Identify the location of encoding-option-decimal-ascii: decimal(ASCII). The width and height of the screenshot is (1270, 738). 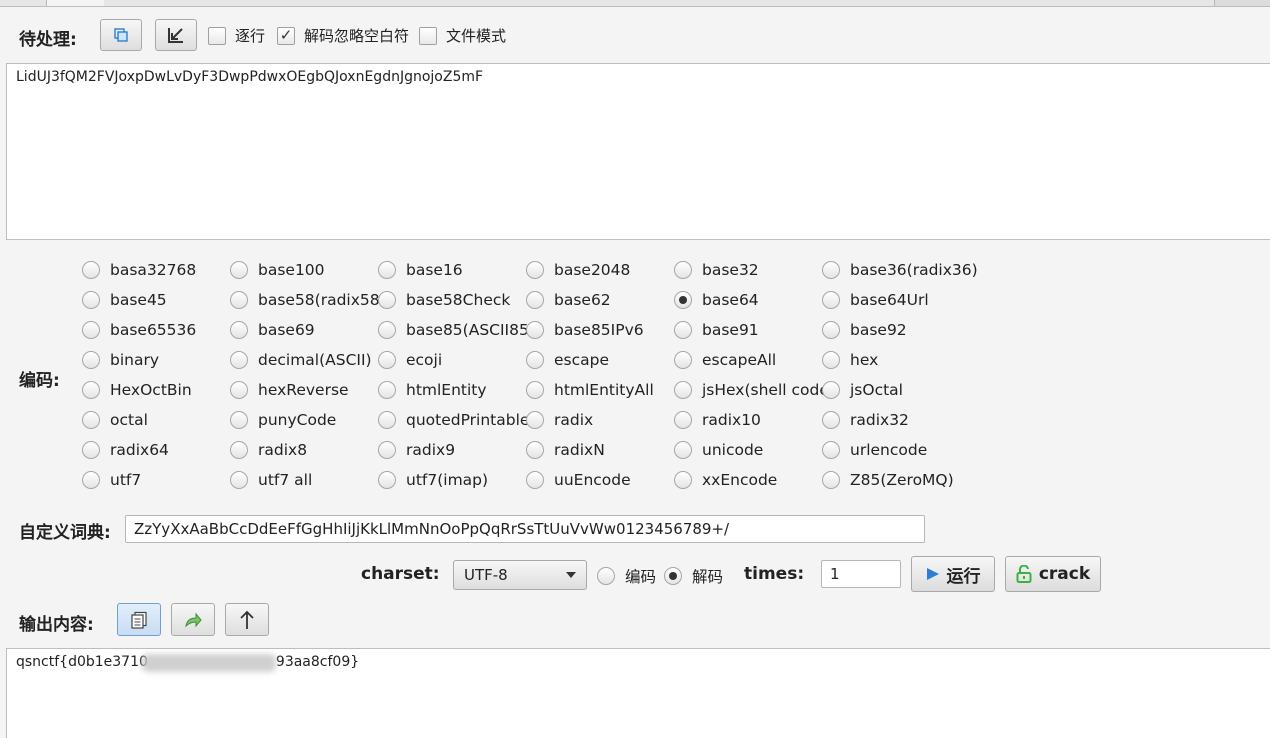
(301, 360).